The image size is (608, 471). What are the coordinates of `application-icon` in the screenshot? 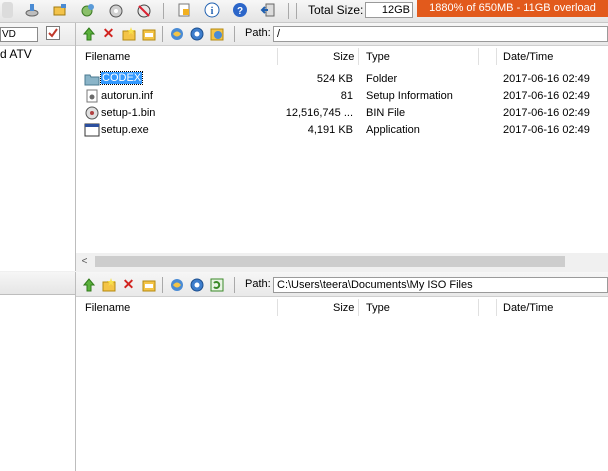 It's located at (92, 130).